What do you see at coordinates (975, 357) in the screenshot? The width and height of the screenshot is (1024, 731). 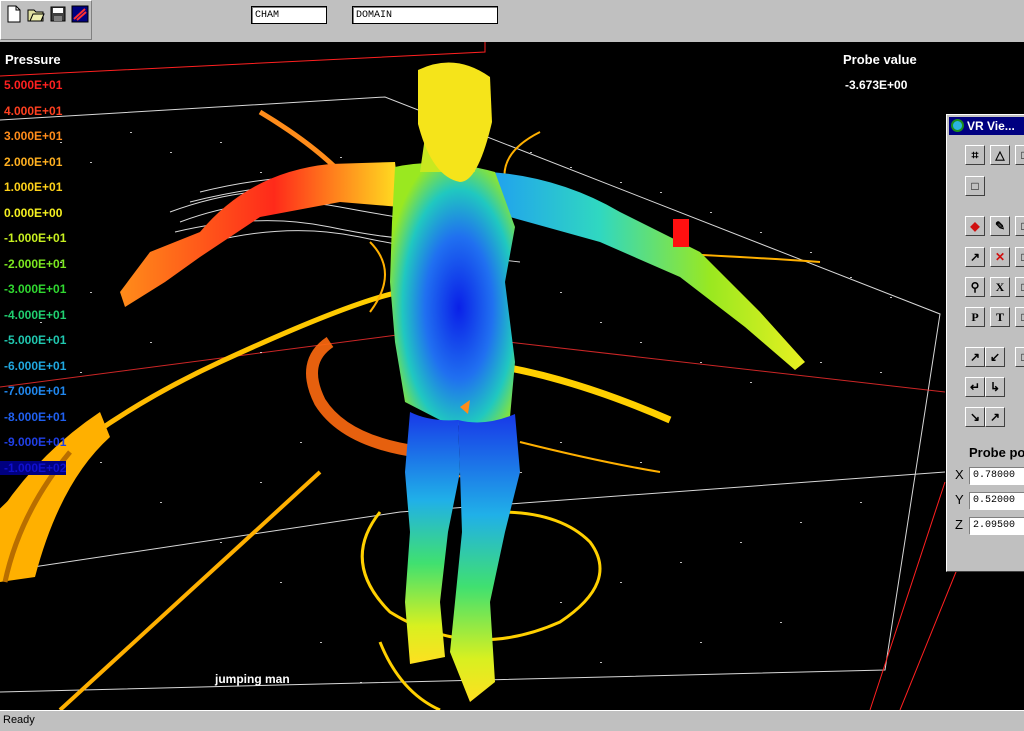 I see `move-up-right-icon: ↗` at bounding box center [975, 357].